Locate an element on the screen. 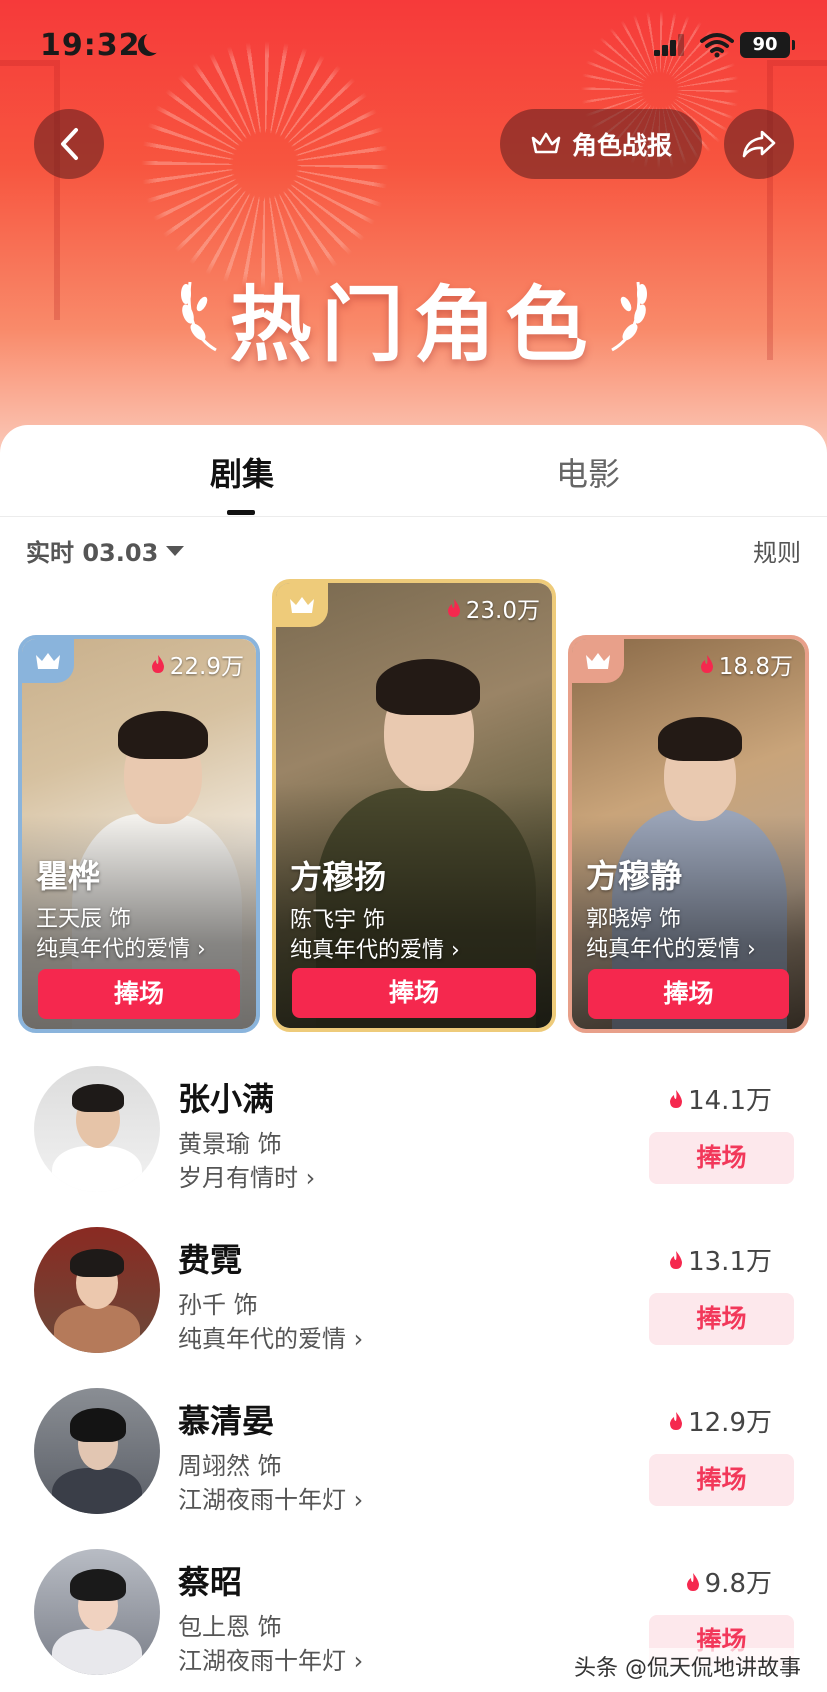  character-name: 方穆静 is located at coordinates (634, 876).